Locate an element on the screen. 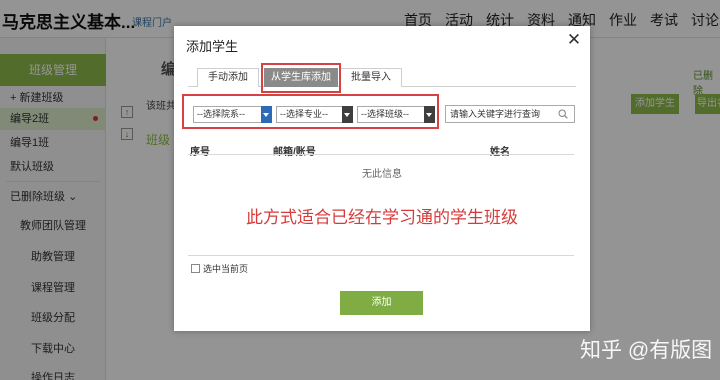  class-select: --选择班级-- is located at coordinates (396, 114).